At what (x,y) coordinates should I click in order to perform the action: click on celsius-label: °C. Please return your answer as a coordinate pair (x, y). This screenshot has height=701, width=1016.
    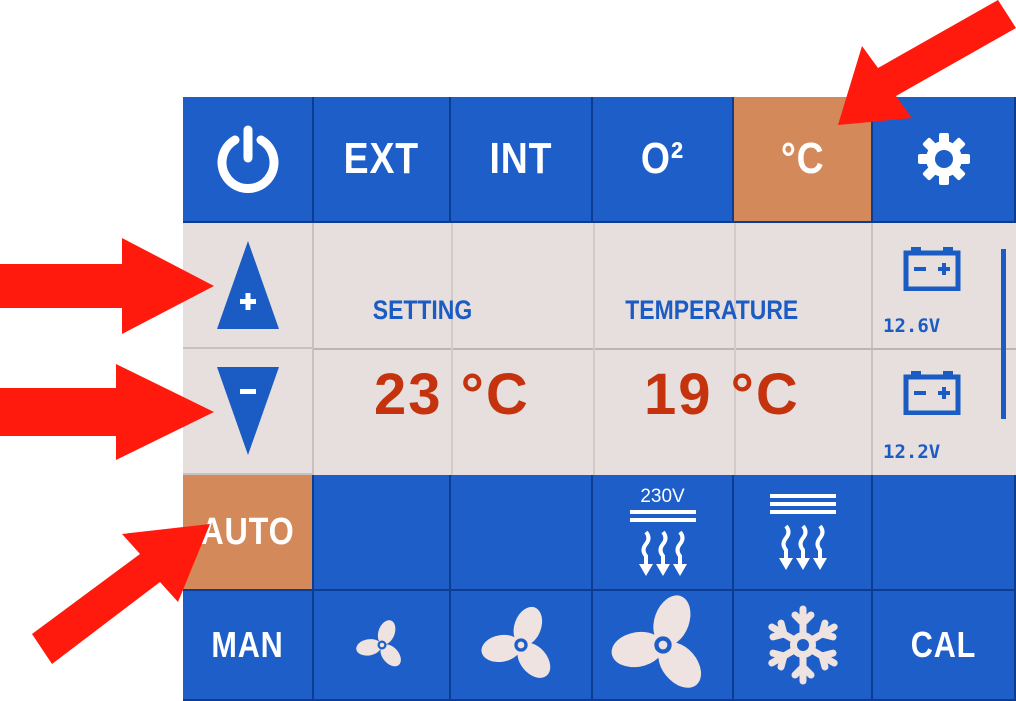
    Looking at the image, I should click on (802, 158).